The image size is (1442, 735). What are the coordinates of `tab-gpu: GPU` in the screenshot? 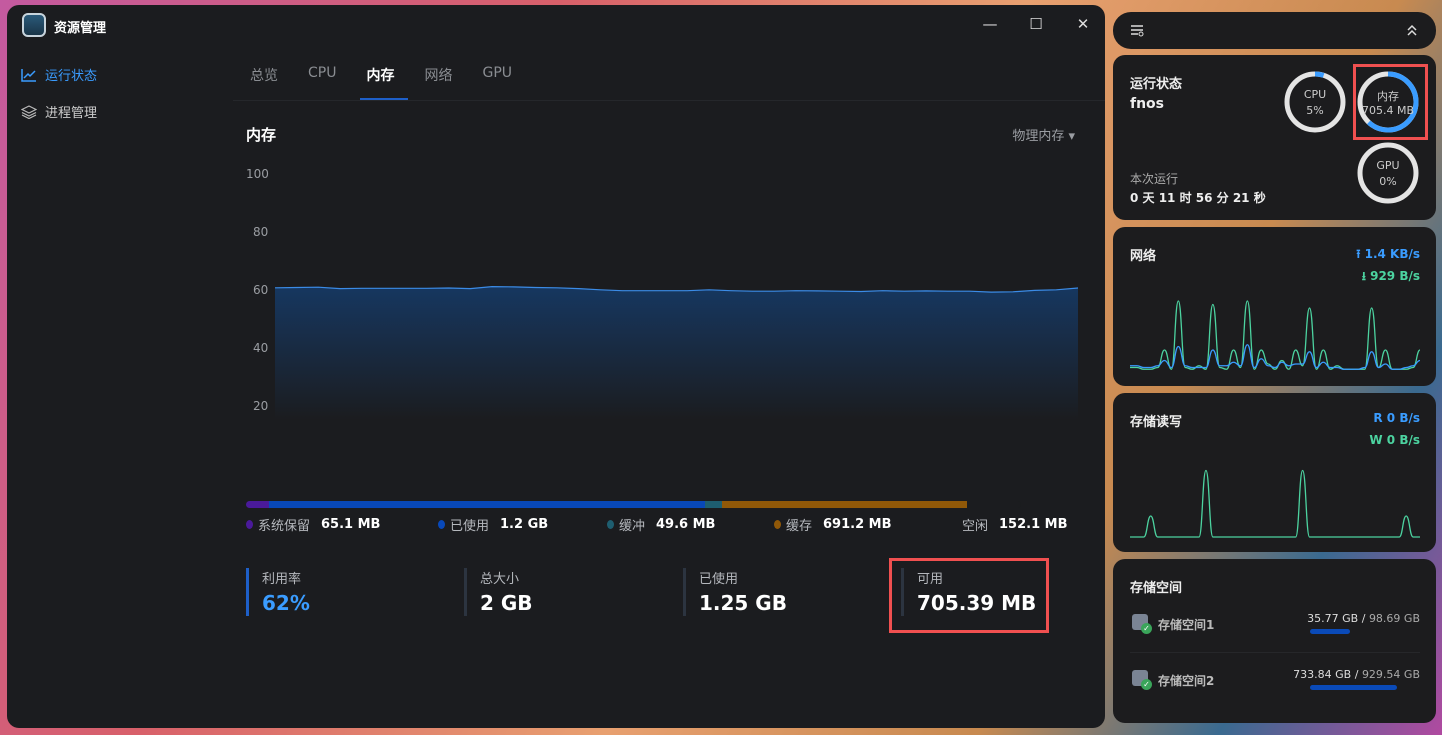 It's located at (502, 82).